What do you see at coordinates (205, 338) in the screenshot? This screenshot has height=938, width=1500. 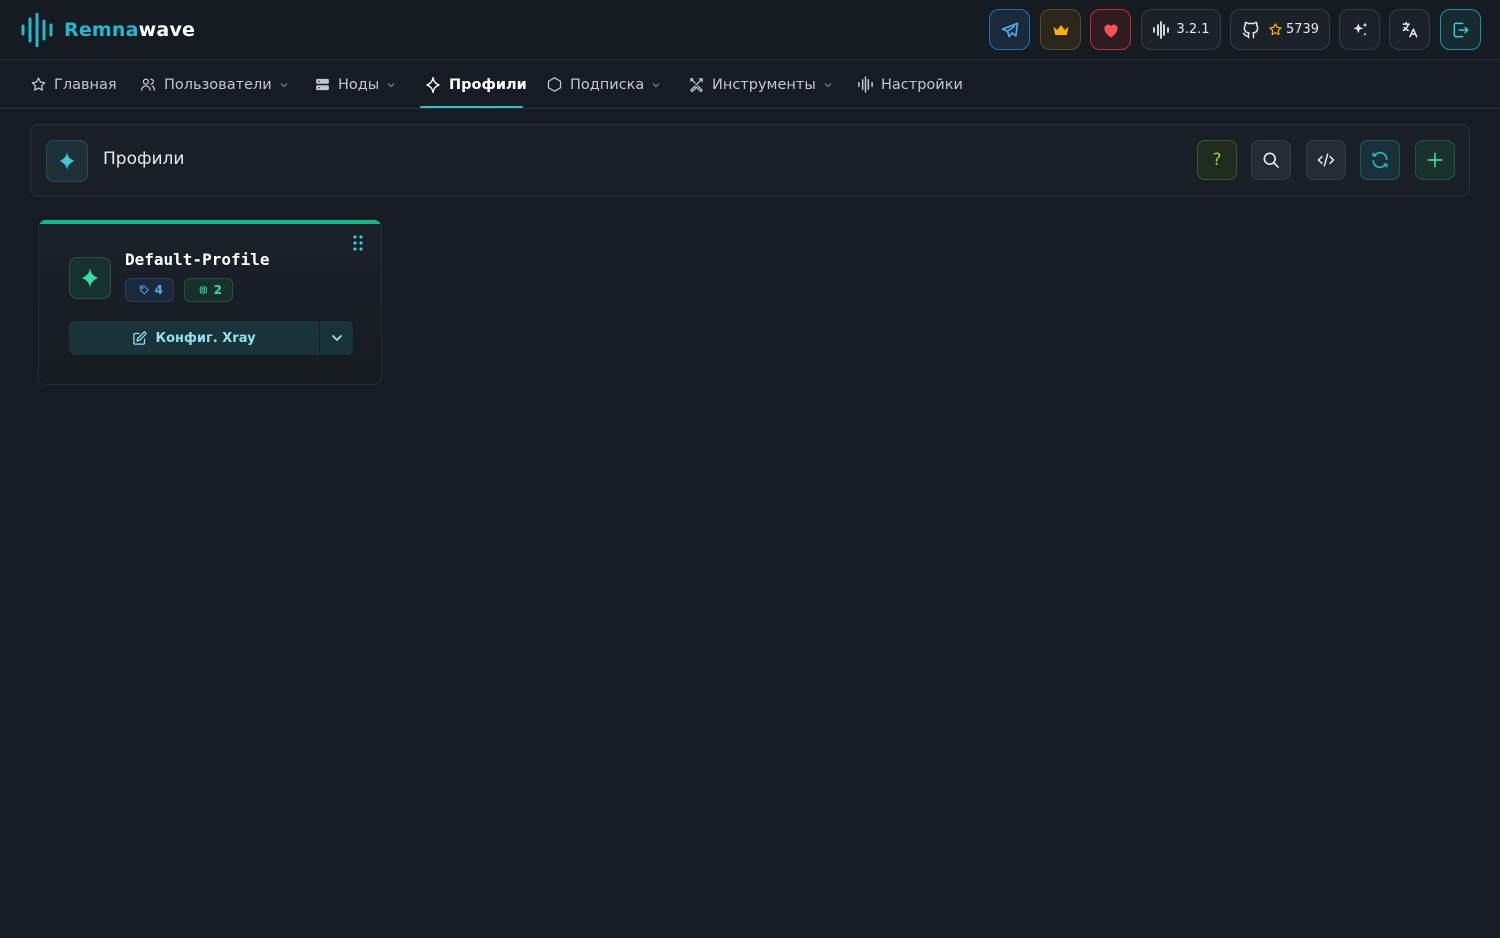 I see `xray-config-label: Конфиг. Xray` at bounding box center [205, 338].